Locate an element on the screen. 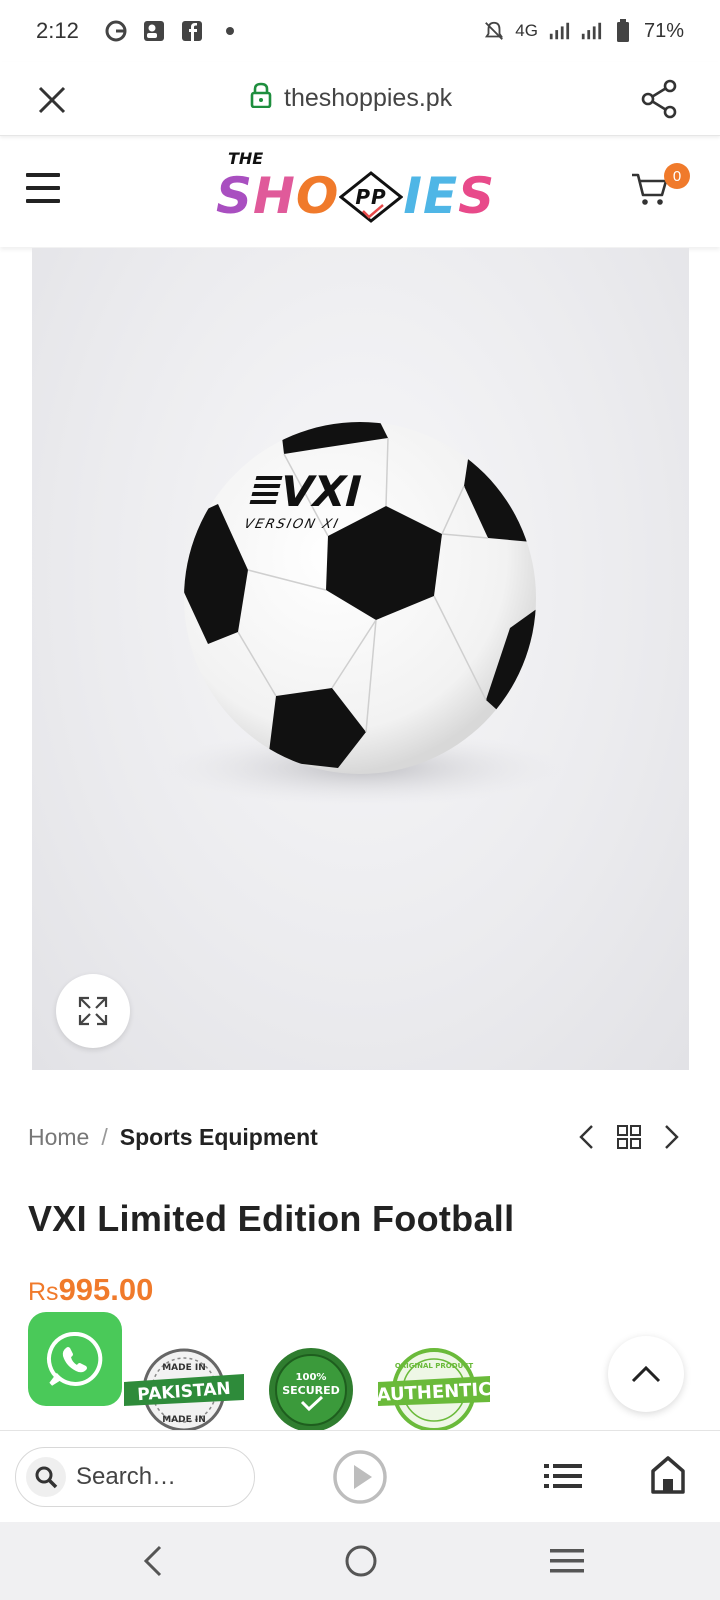 The image size is (720, 1600). dot-icon is located at coordinates (230, 31).